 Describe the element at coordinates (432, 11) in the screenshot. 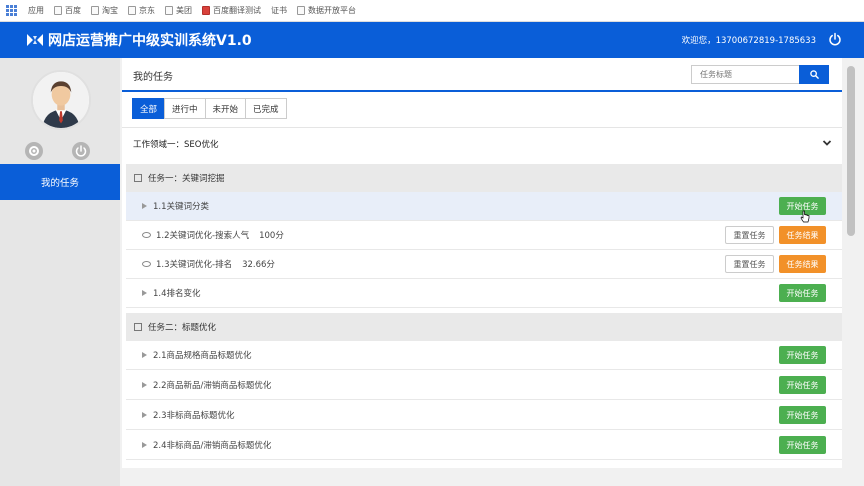

I see `bookmarks-bar: 应用 百度 淘宝 京东 美团 百度翻译测试 证书 数据开放平台` at that location.